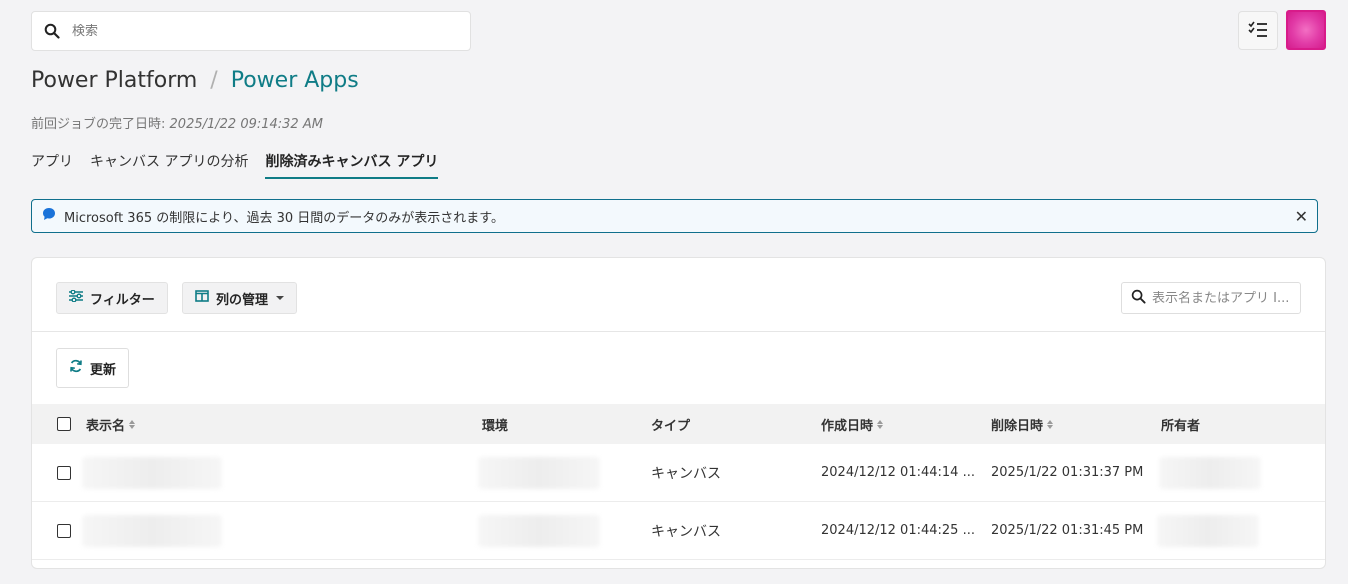 The image size is (1348, 584). I want to click on checklist-icon, so click(1258, 31).